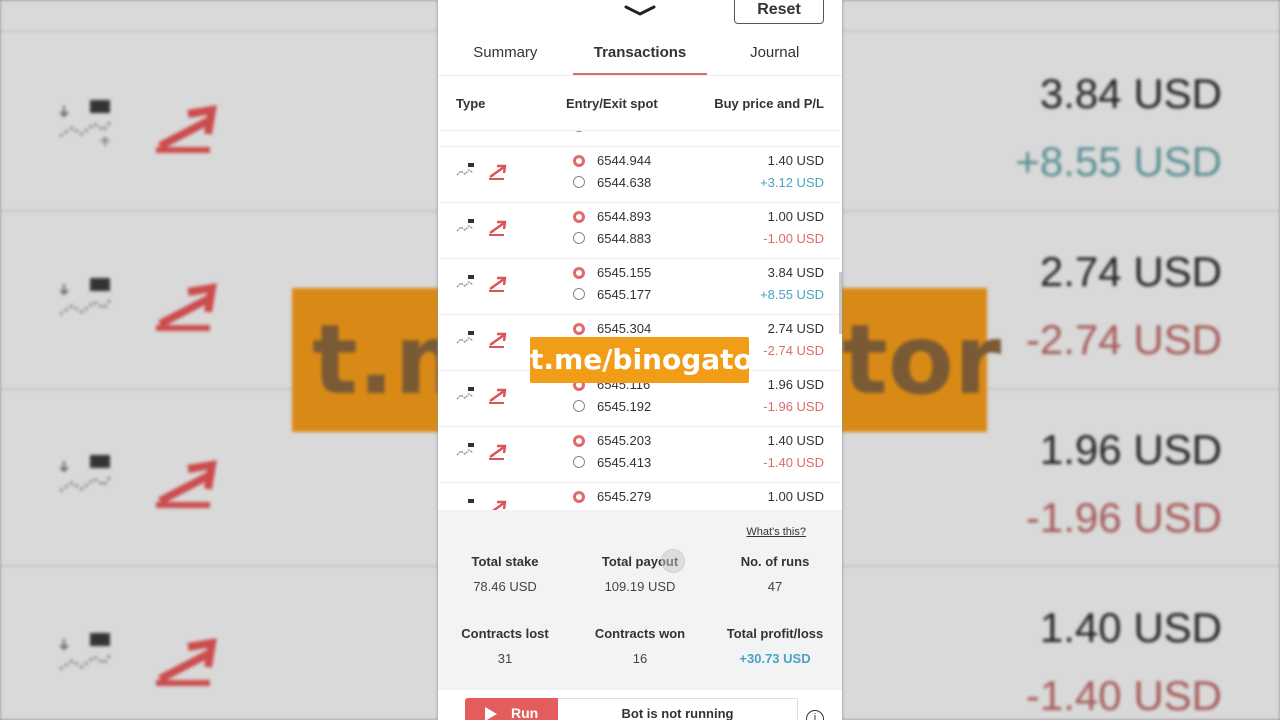 This screenshot has width=1280, height=720. Describe the element at coordinates (624, 406) in the screenshot. I see `exit-spot: 6545.192` at that location.